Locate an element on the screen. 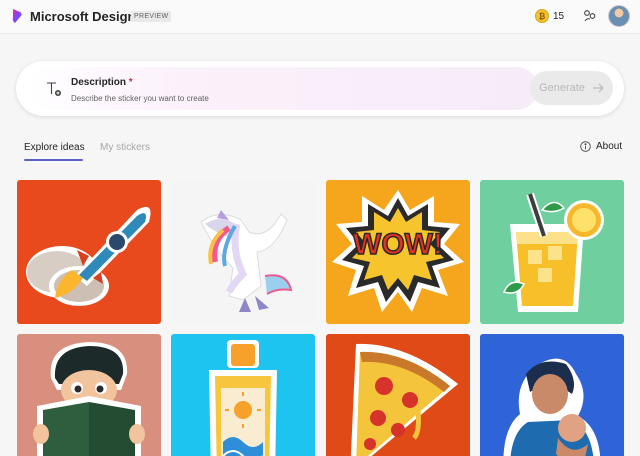 This screenshot has width=640, height=456. credits-count: 15 is located at coordinates (558, 16).